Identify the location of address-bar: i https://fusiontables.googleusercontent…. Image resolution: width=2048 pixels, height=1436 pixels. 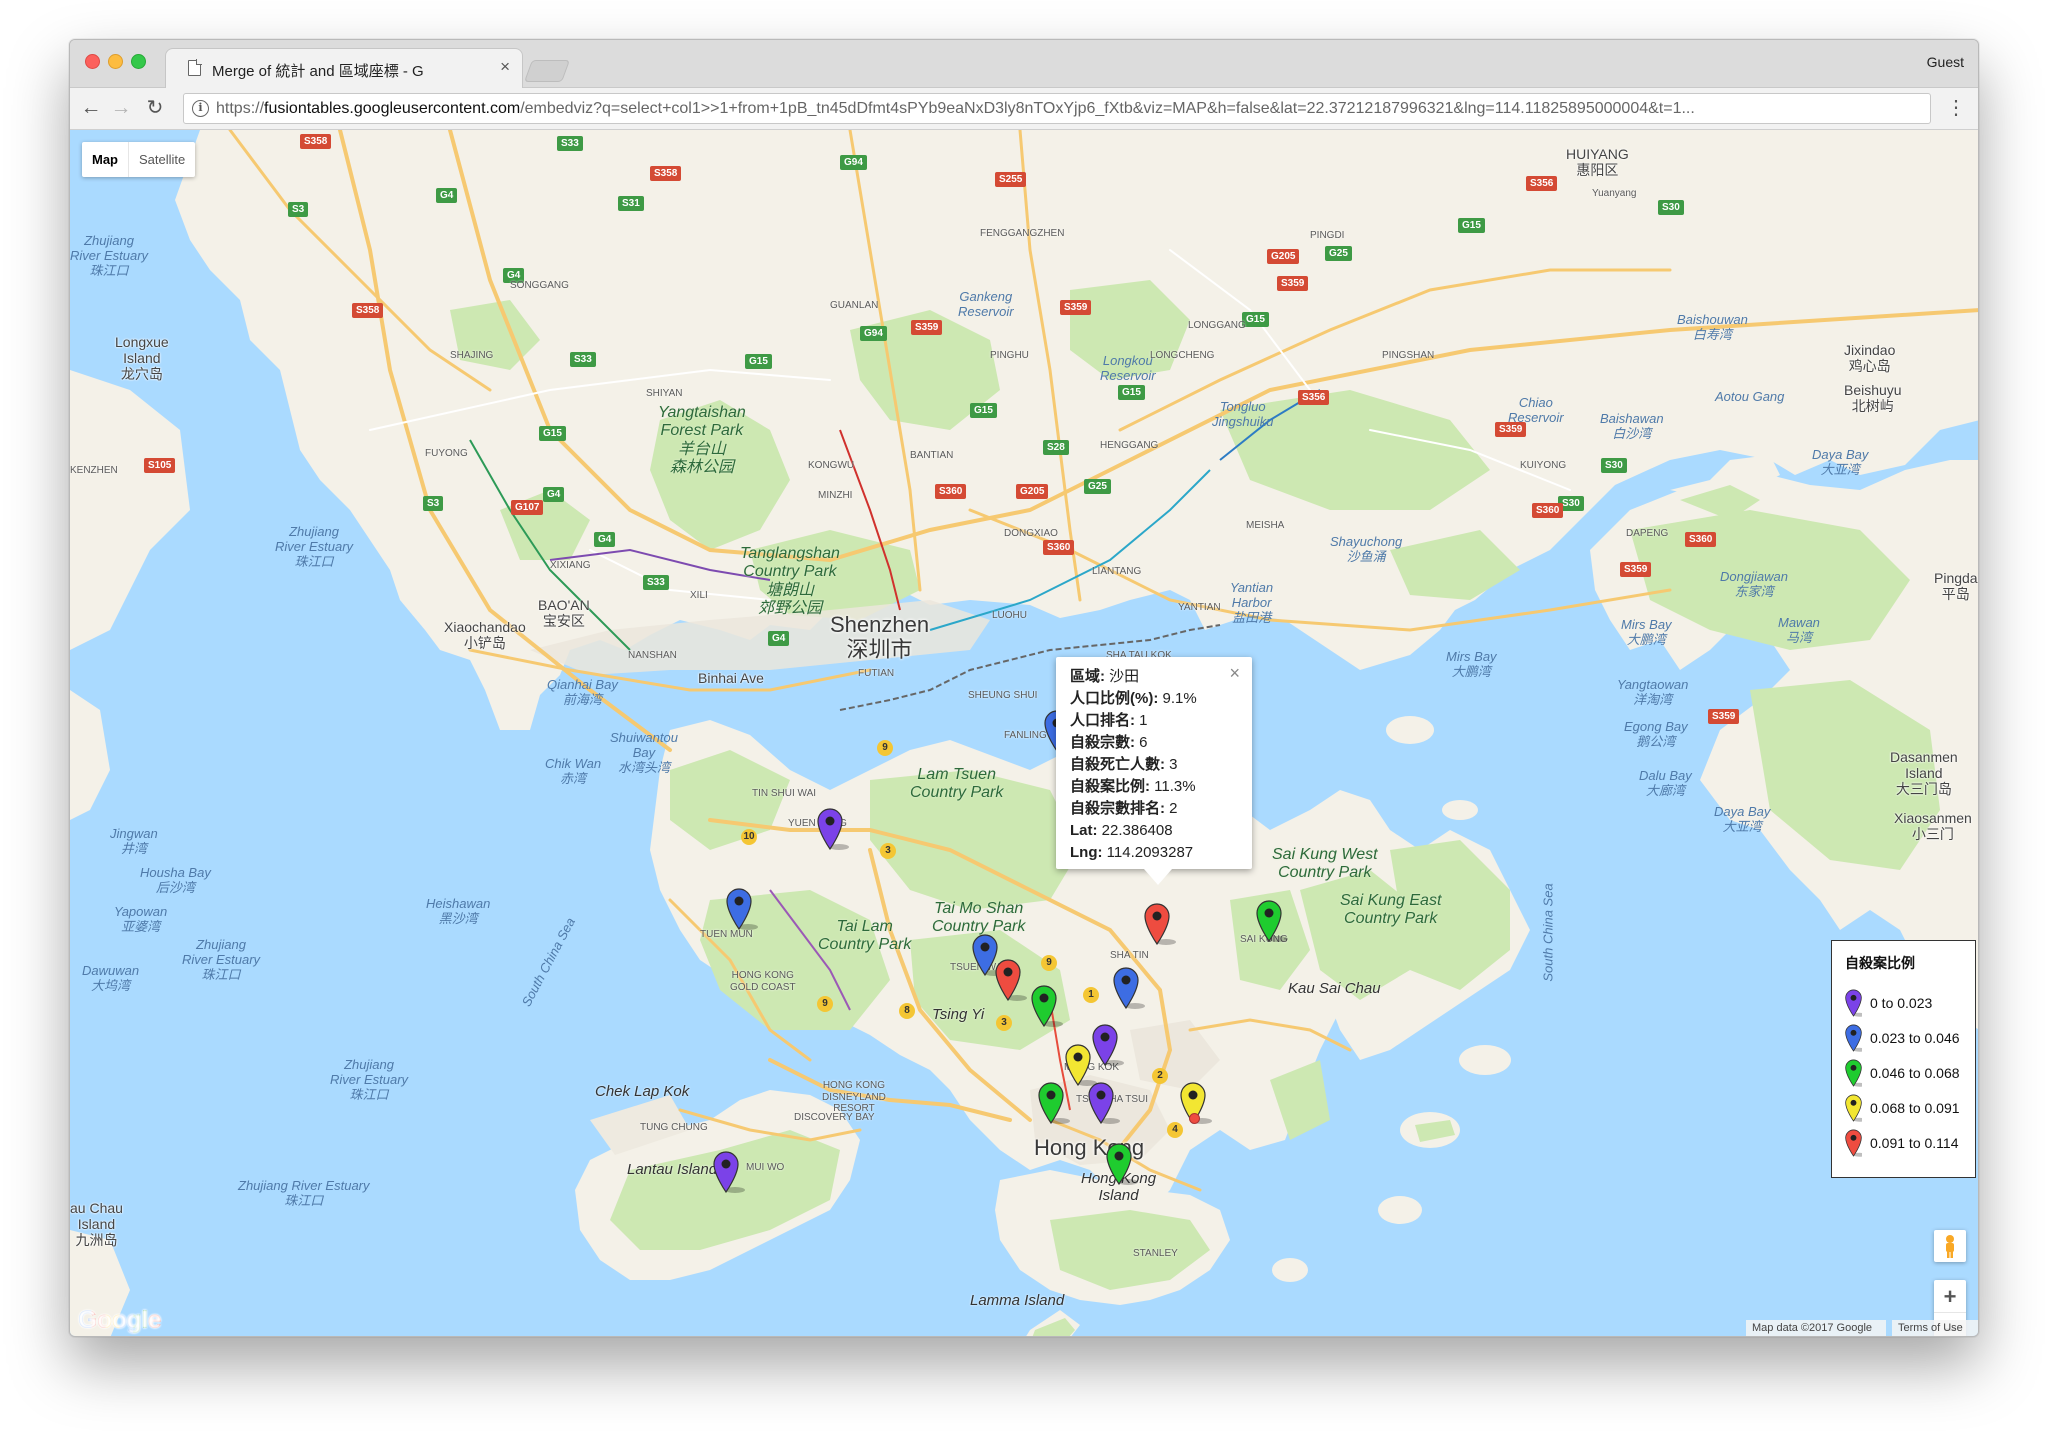
(1057, 108).